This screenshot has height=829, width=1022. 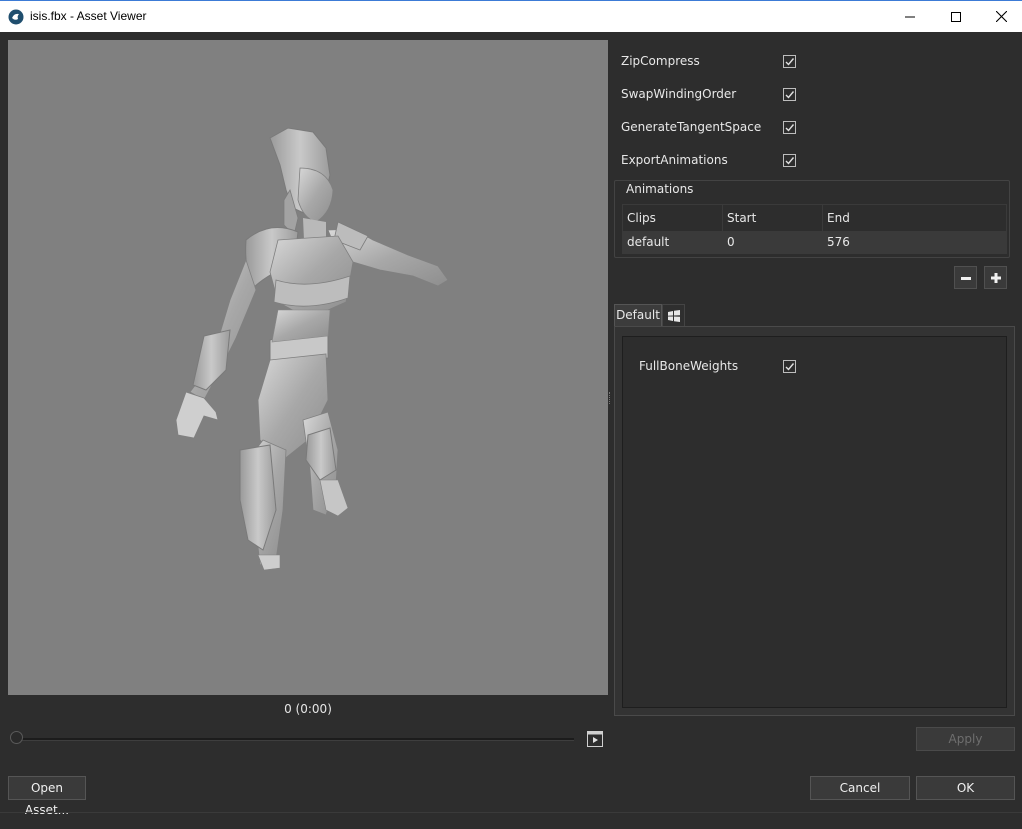 I want to click on generate-tangent-space-checkbox, so click(x=789, y=127).